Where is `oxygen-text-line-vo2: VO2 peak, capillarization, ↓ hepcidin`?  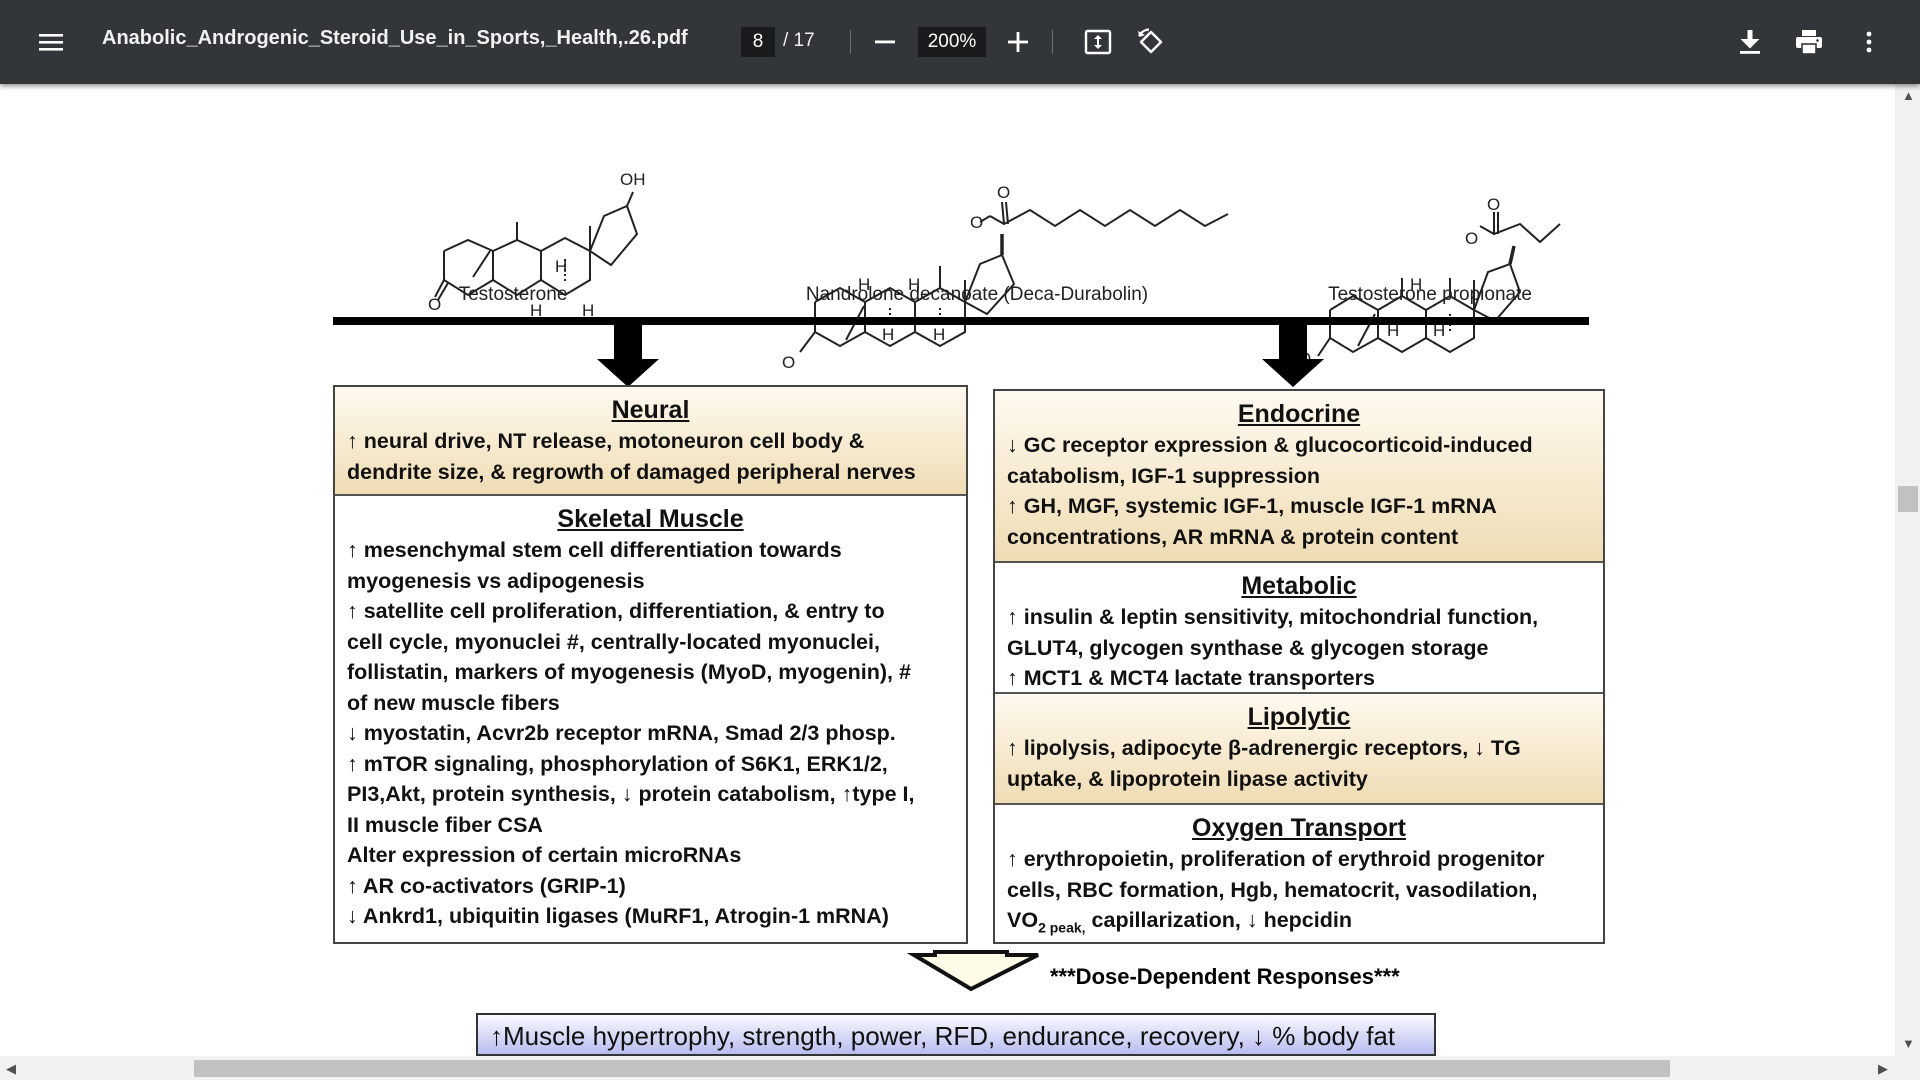
oxygen-text-line-vo2: VO2 peak, capillarization, ↓ hepcidin is located at coordinates (1299, 924).